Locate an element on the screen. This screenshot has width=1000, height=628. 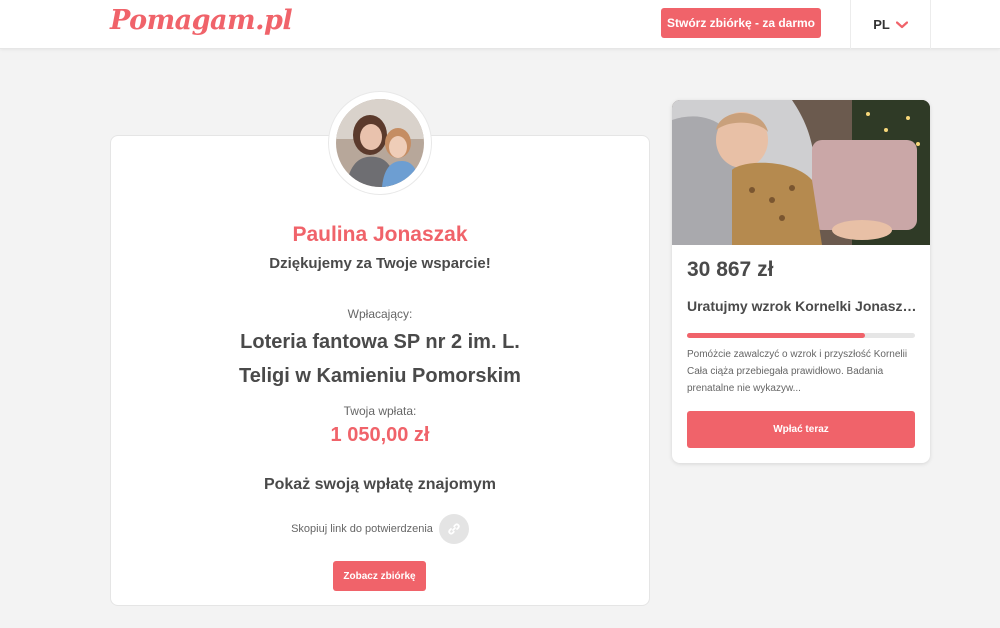
link-icon is located at coordinates (453, 529).